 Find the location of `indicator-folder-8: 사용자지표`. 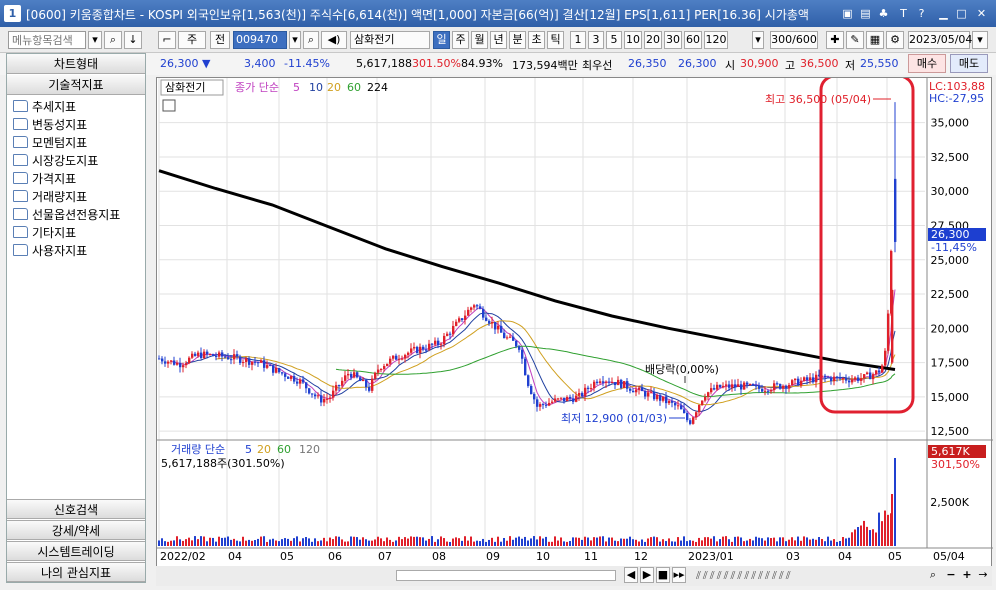

indicator-folder-8: 사용자지표 is located at coordinates (50, 251).